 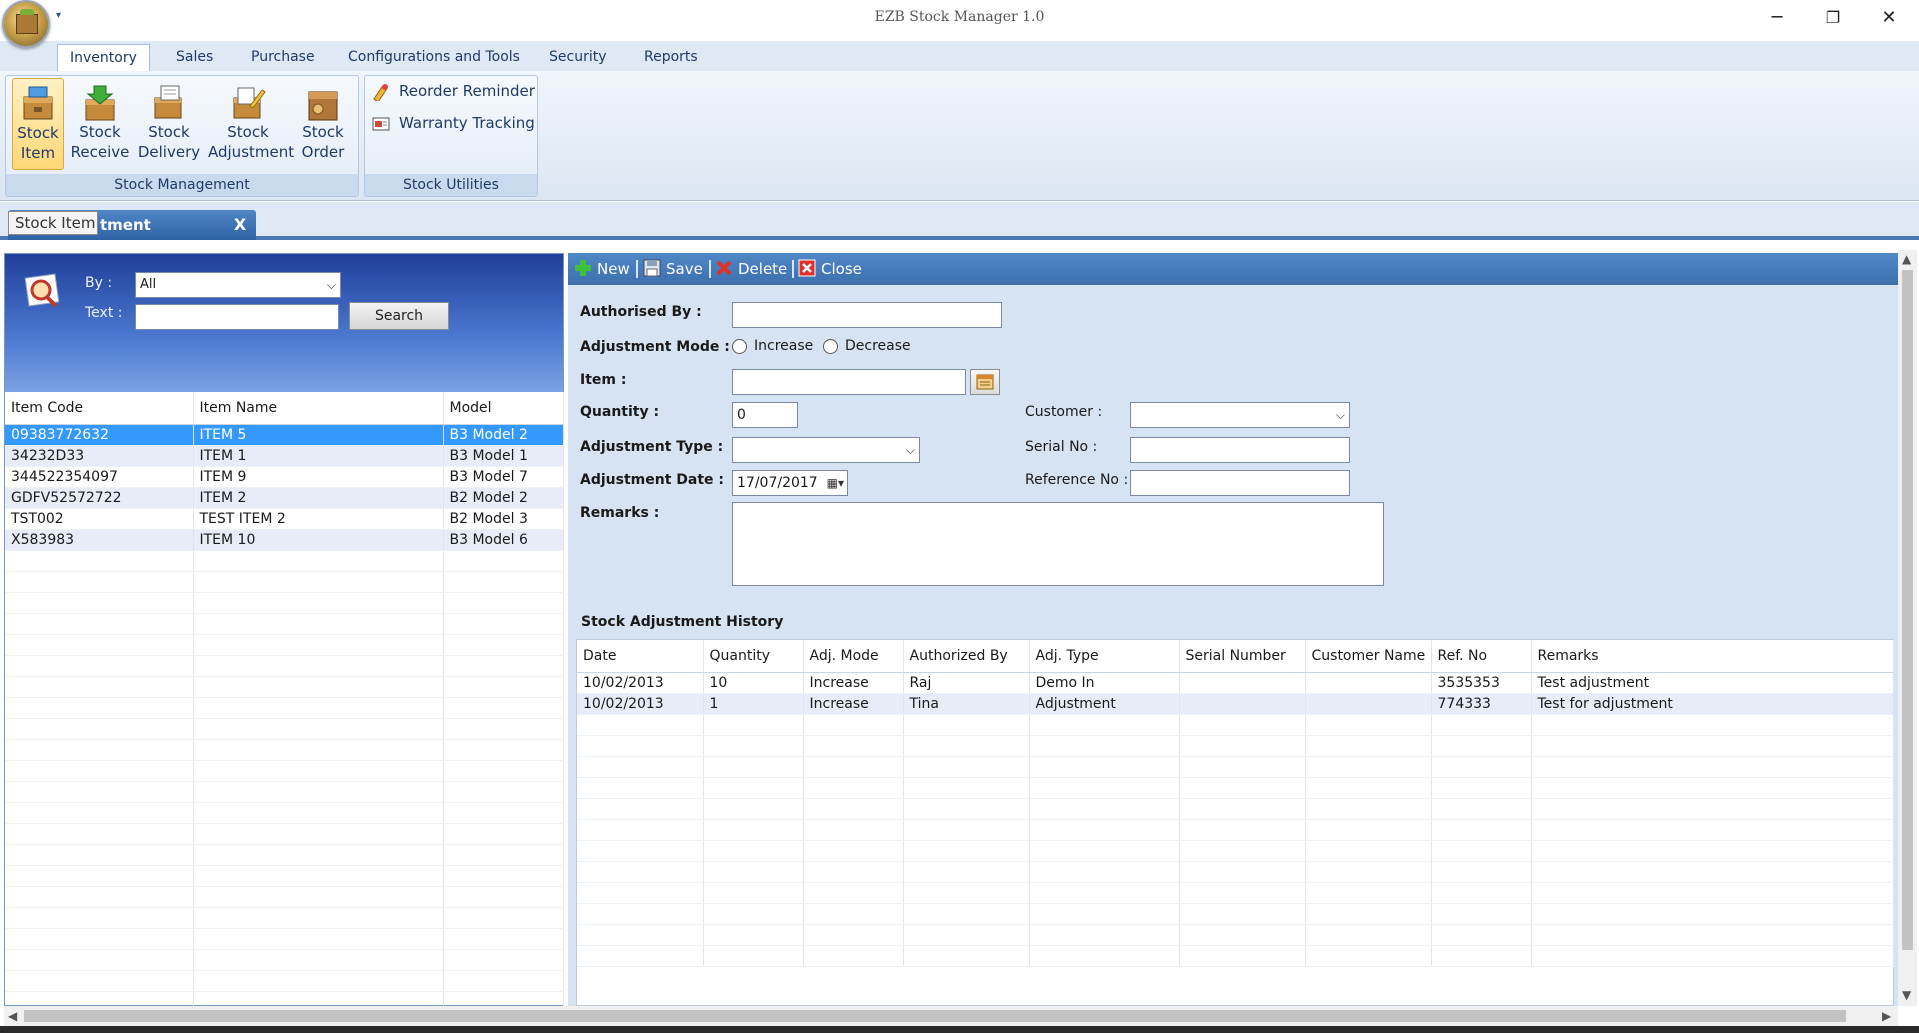 I want to click on tab-inventory: Inventory, so click(x=103, y=57).